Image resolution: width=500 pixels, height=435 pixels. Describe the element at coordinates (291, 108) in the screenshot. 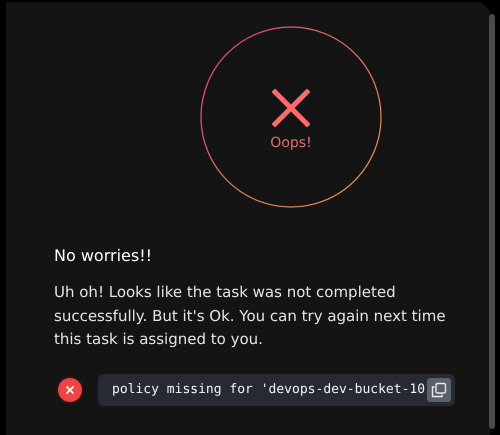

I see `close-icon` at that location.